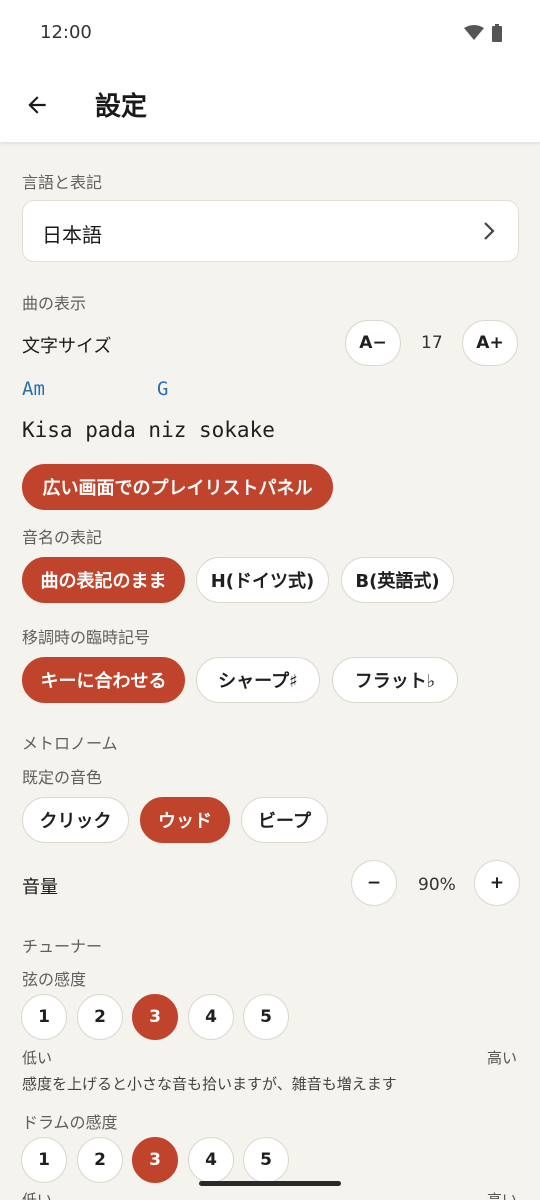 Image resolution: width=540 pixels, height=1200 pixels. What do you see at coordinates (62, 777) in the screenshot?
I see `metronome-sound-label: 既定の音色` at bounding box center [62, 777].